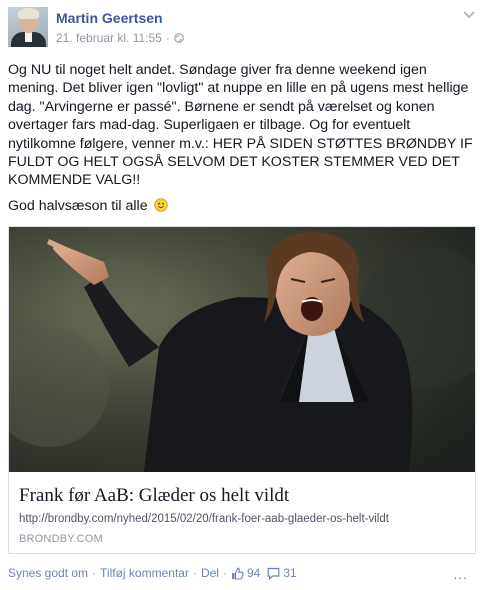  What do you see at coordinates (61, 539) in the screenshot?
I see `link-domain: BRONDBY.COM` at bounding box center [61, 539].